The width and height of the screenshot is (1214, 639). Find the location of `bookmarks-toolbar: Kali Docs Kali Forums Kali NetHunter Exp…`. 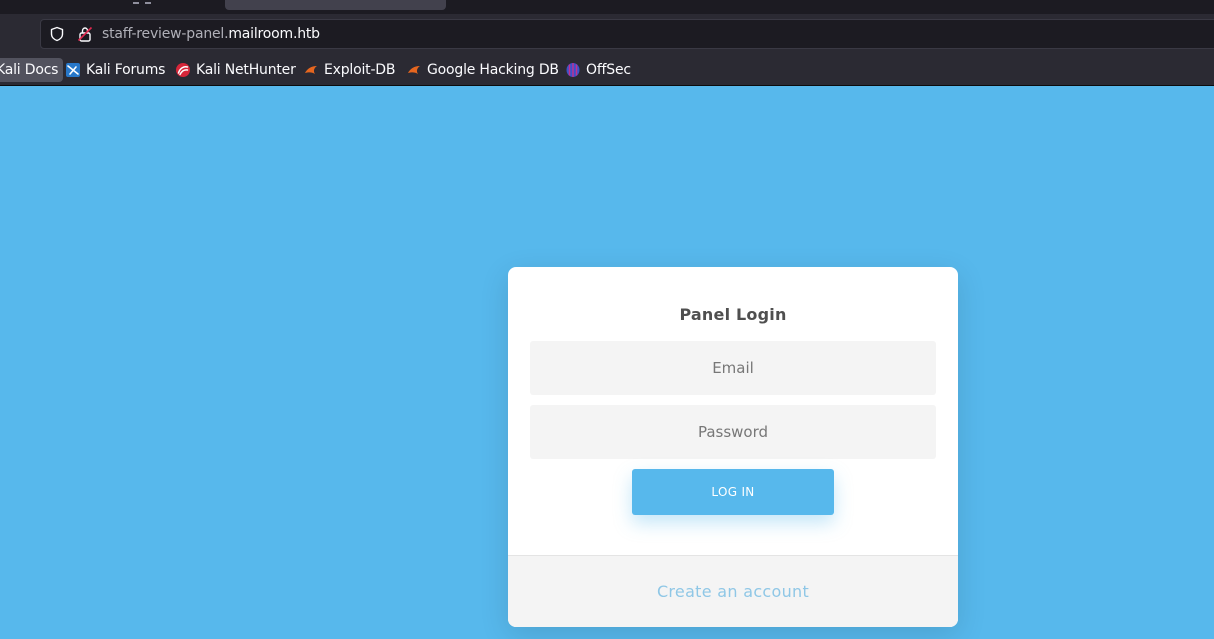

bookmarks-toolbar: Kali Docs Kali Forums Kali NetHunter Exp… is located at coordinates (607, 70).